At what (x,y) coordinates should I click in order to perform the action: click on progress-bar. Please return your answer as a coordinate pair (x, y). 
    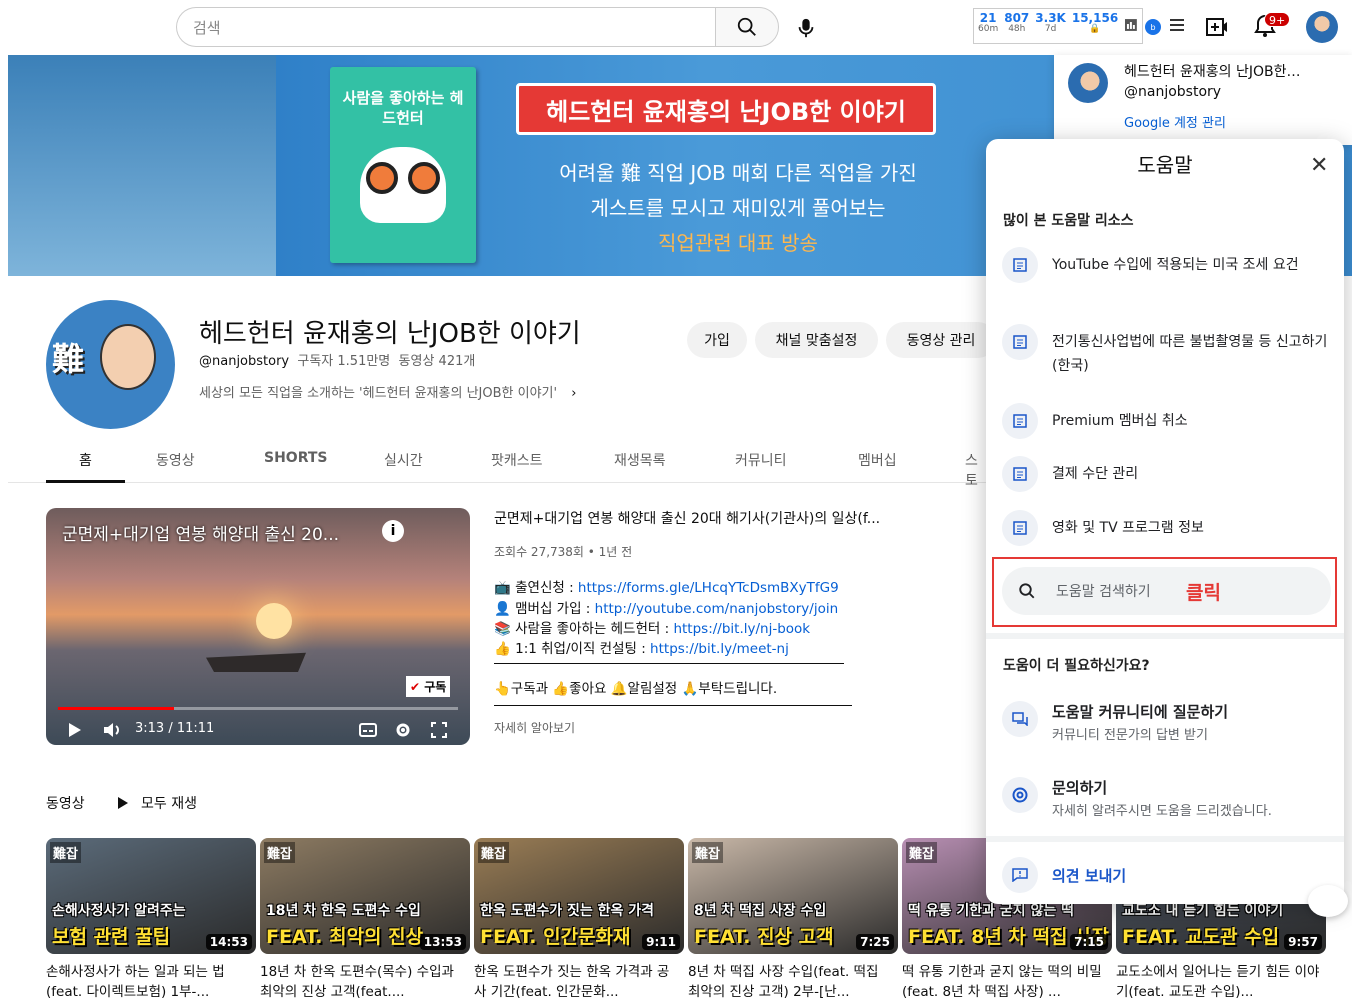
    Looking at the image, I should click on (258, 708).